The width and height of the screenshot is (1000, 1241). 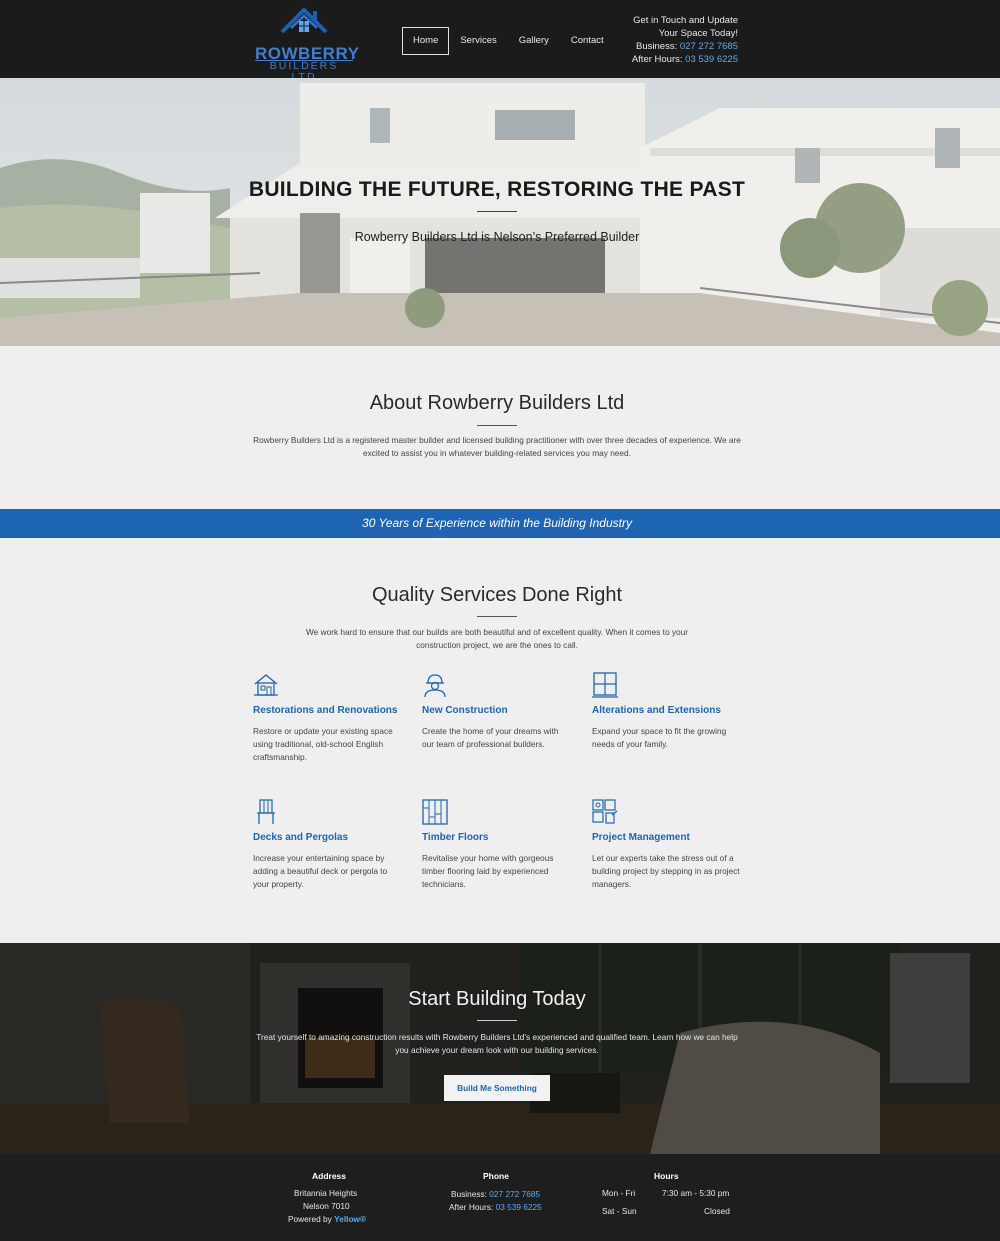 What do you see at coordinates (497, 999) in the screenshot?
I see `cta-title: Start Building Today` at bounding box center [497, 999].